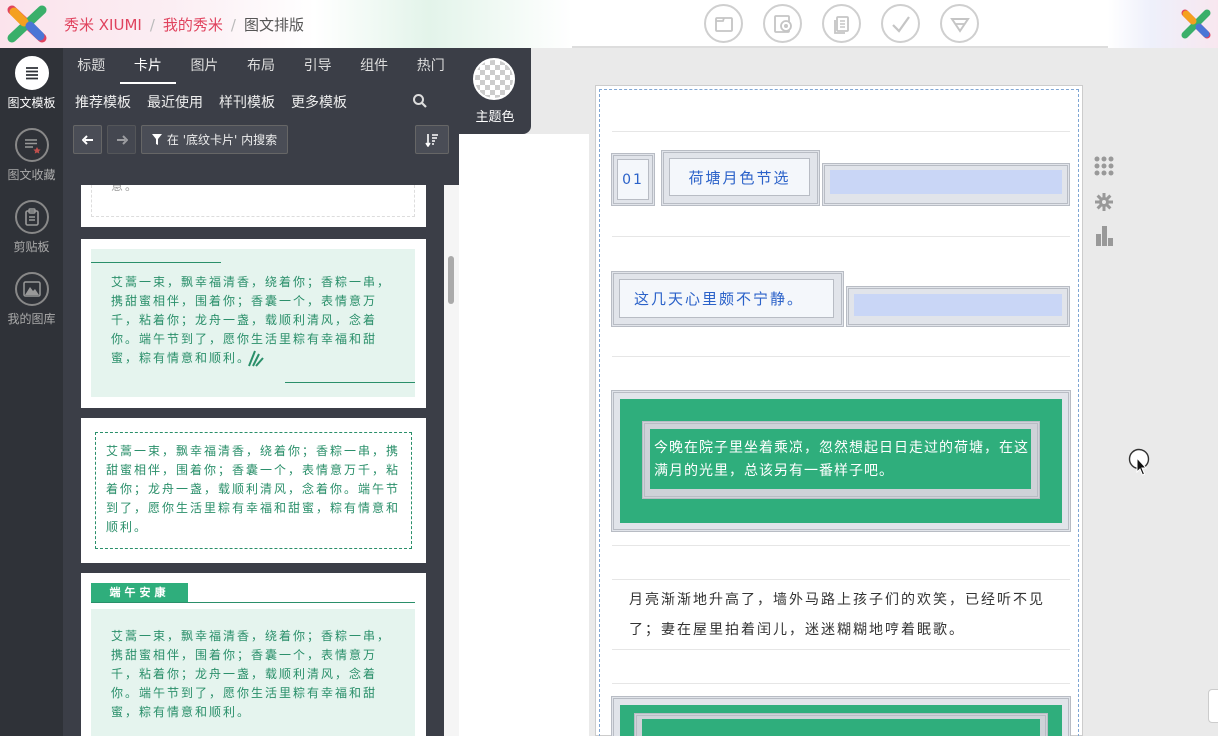 This screenshot has height=736, width=1218. I want to click on title-bar-fill, so click(958, 305).